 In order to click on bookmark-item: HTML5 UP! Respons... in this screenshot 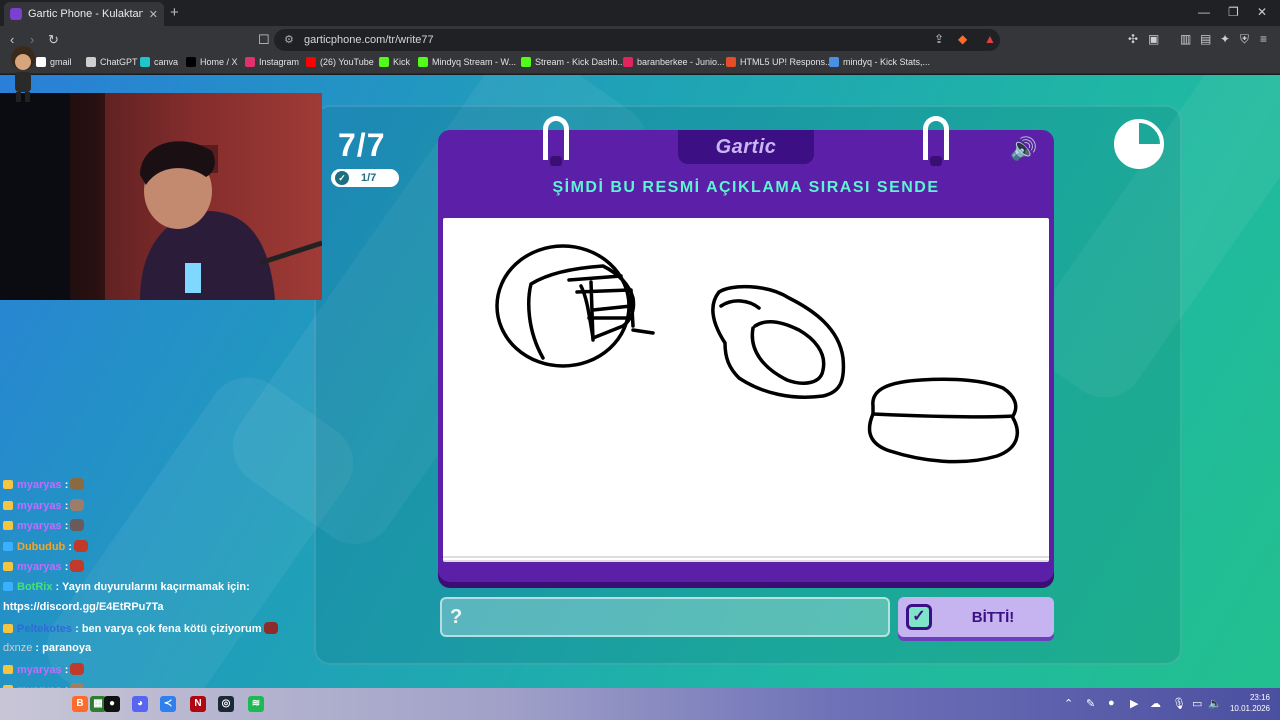, I will do `click(779, 62)`.